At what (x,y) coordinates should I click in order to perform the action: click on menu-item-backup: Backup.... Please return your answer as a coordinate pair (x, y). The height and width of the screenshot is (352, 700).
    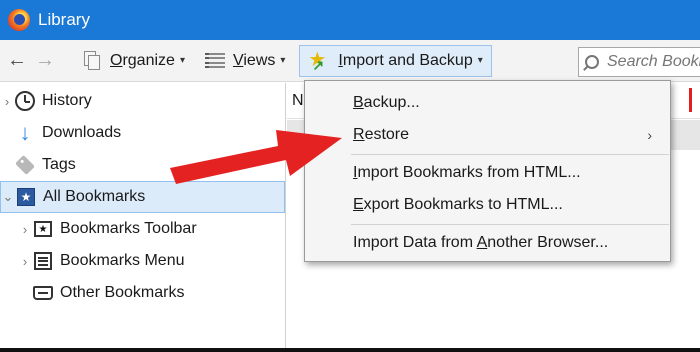
    Looking at the image, I should click on (487, 103).